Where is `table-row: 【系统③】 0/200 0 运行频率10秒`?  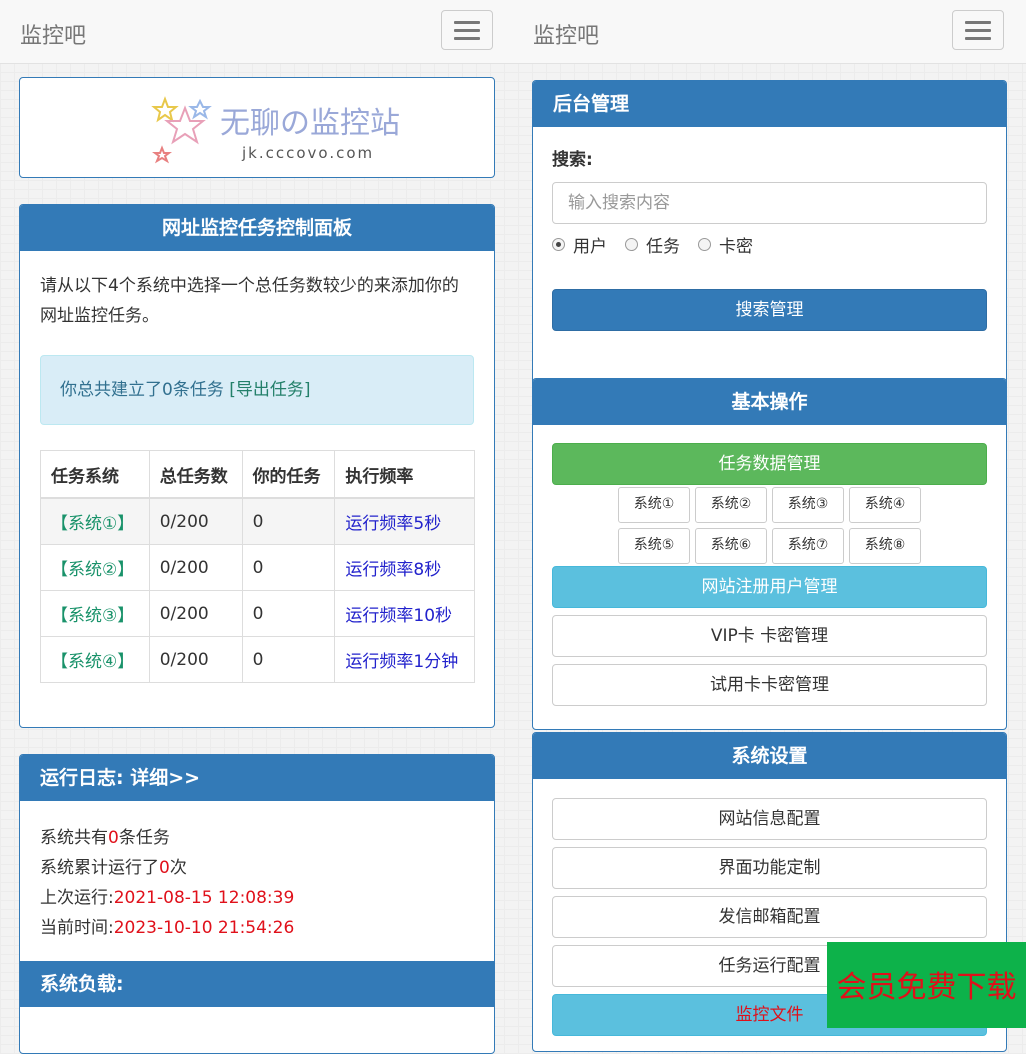 table-row: 【系统③】 0/200 0 运行频率10秒 is located at coordinates (257, 613).